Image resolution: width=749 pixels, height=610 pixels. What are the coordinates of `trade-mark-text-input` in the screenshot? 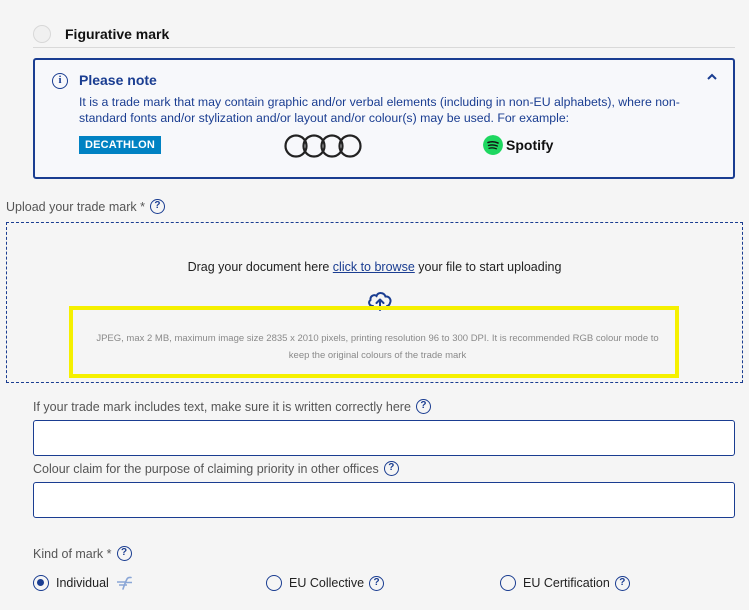 It's located at (384, 438).